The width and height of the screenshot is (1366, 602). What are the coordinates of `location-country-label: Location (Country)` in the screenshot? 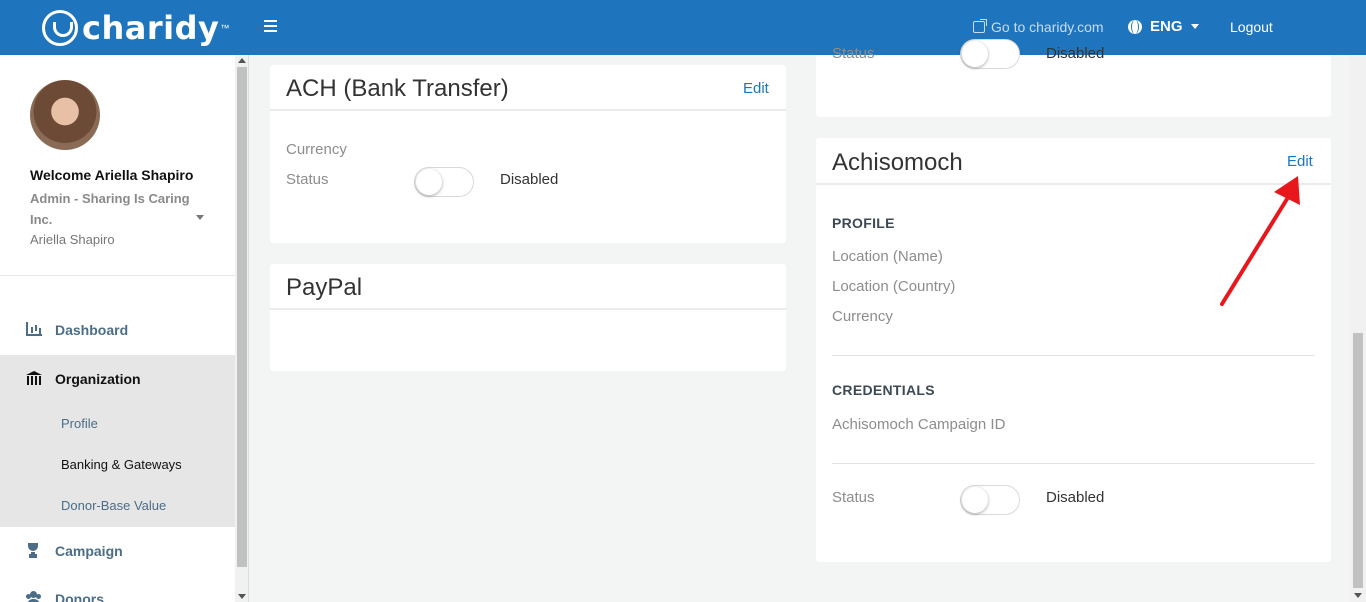 It's located at (894, 286).